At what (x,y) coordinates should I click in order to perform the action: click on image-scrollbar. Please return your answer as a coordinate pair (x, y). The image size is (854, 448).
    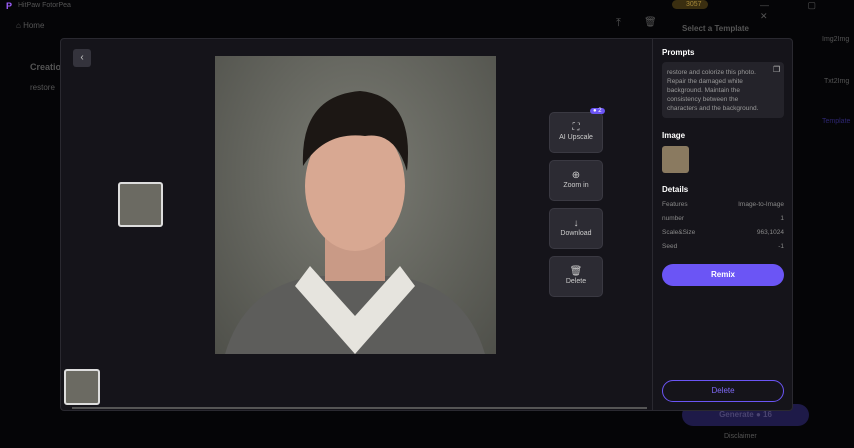
    Looking at the image, I should click on (359, 408).